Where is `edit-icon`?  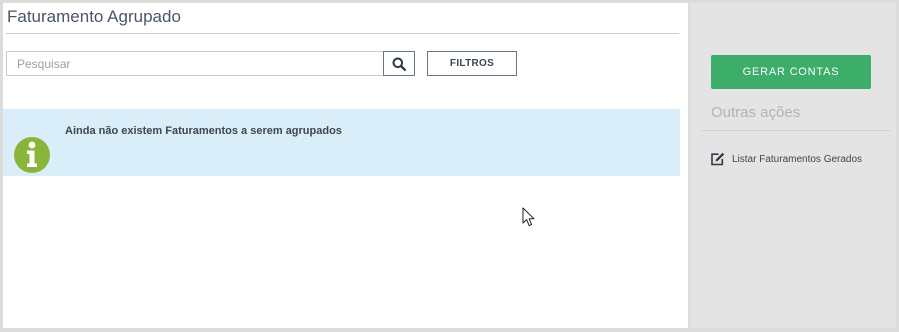 edit-icon is located at coordinates (718, 159).